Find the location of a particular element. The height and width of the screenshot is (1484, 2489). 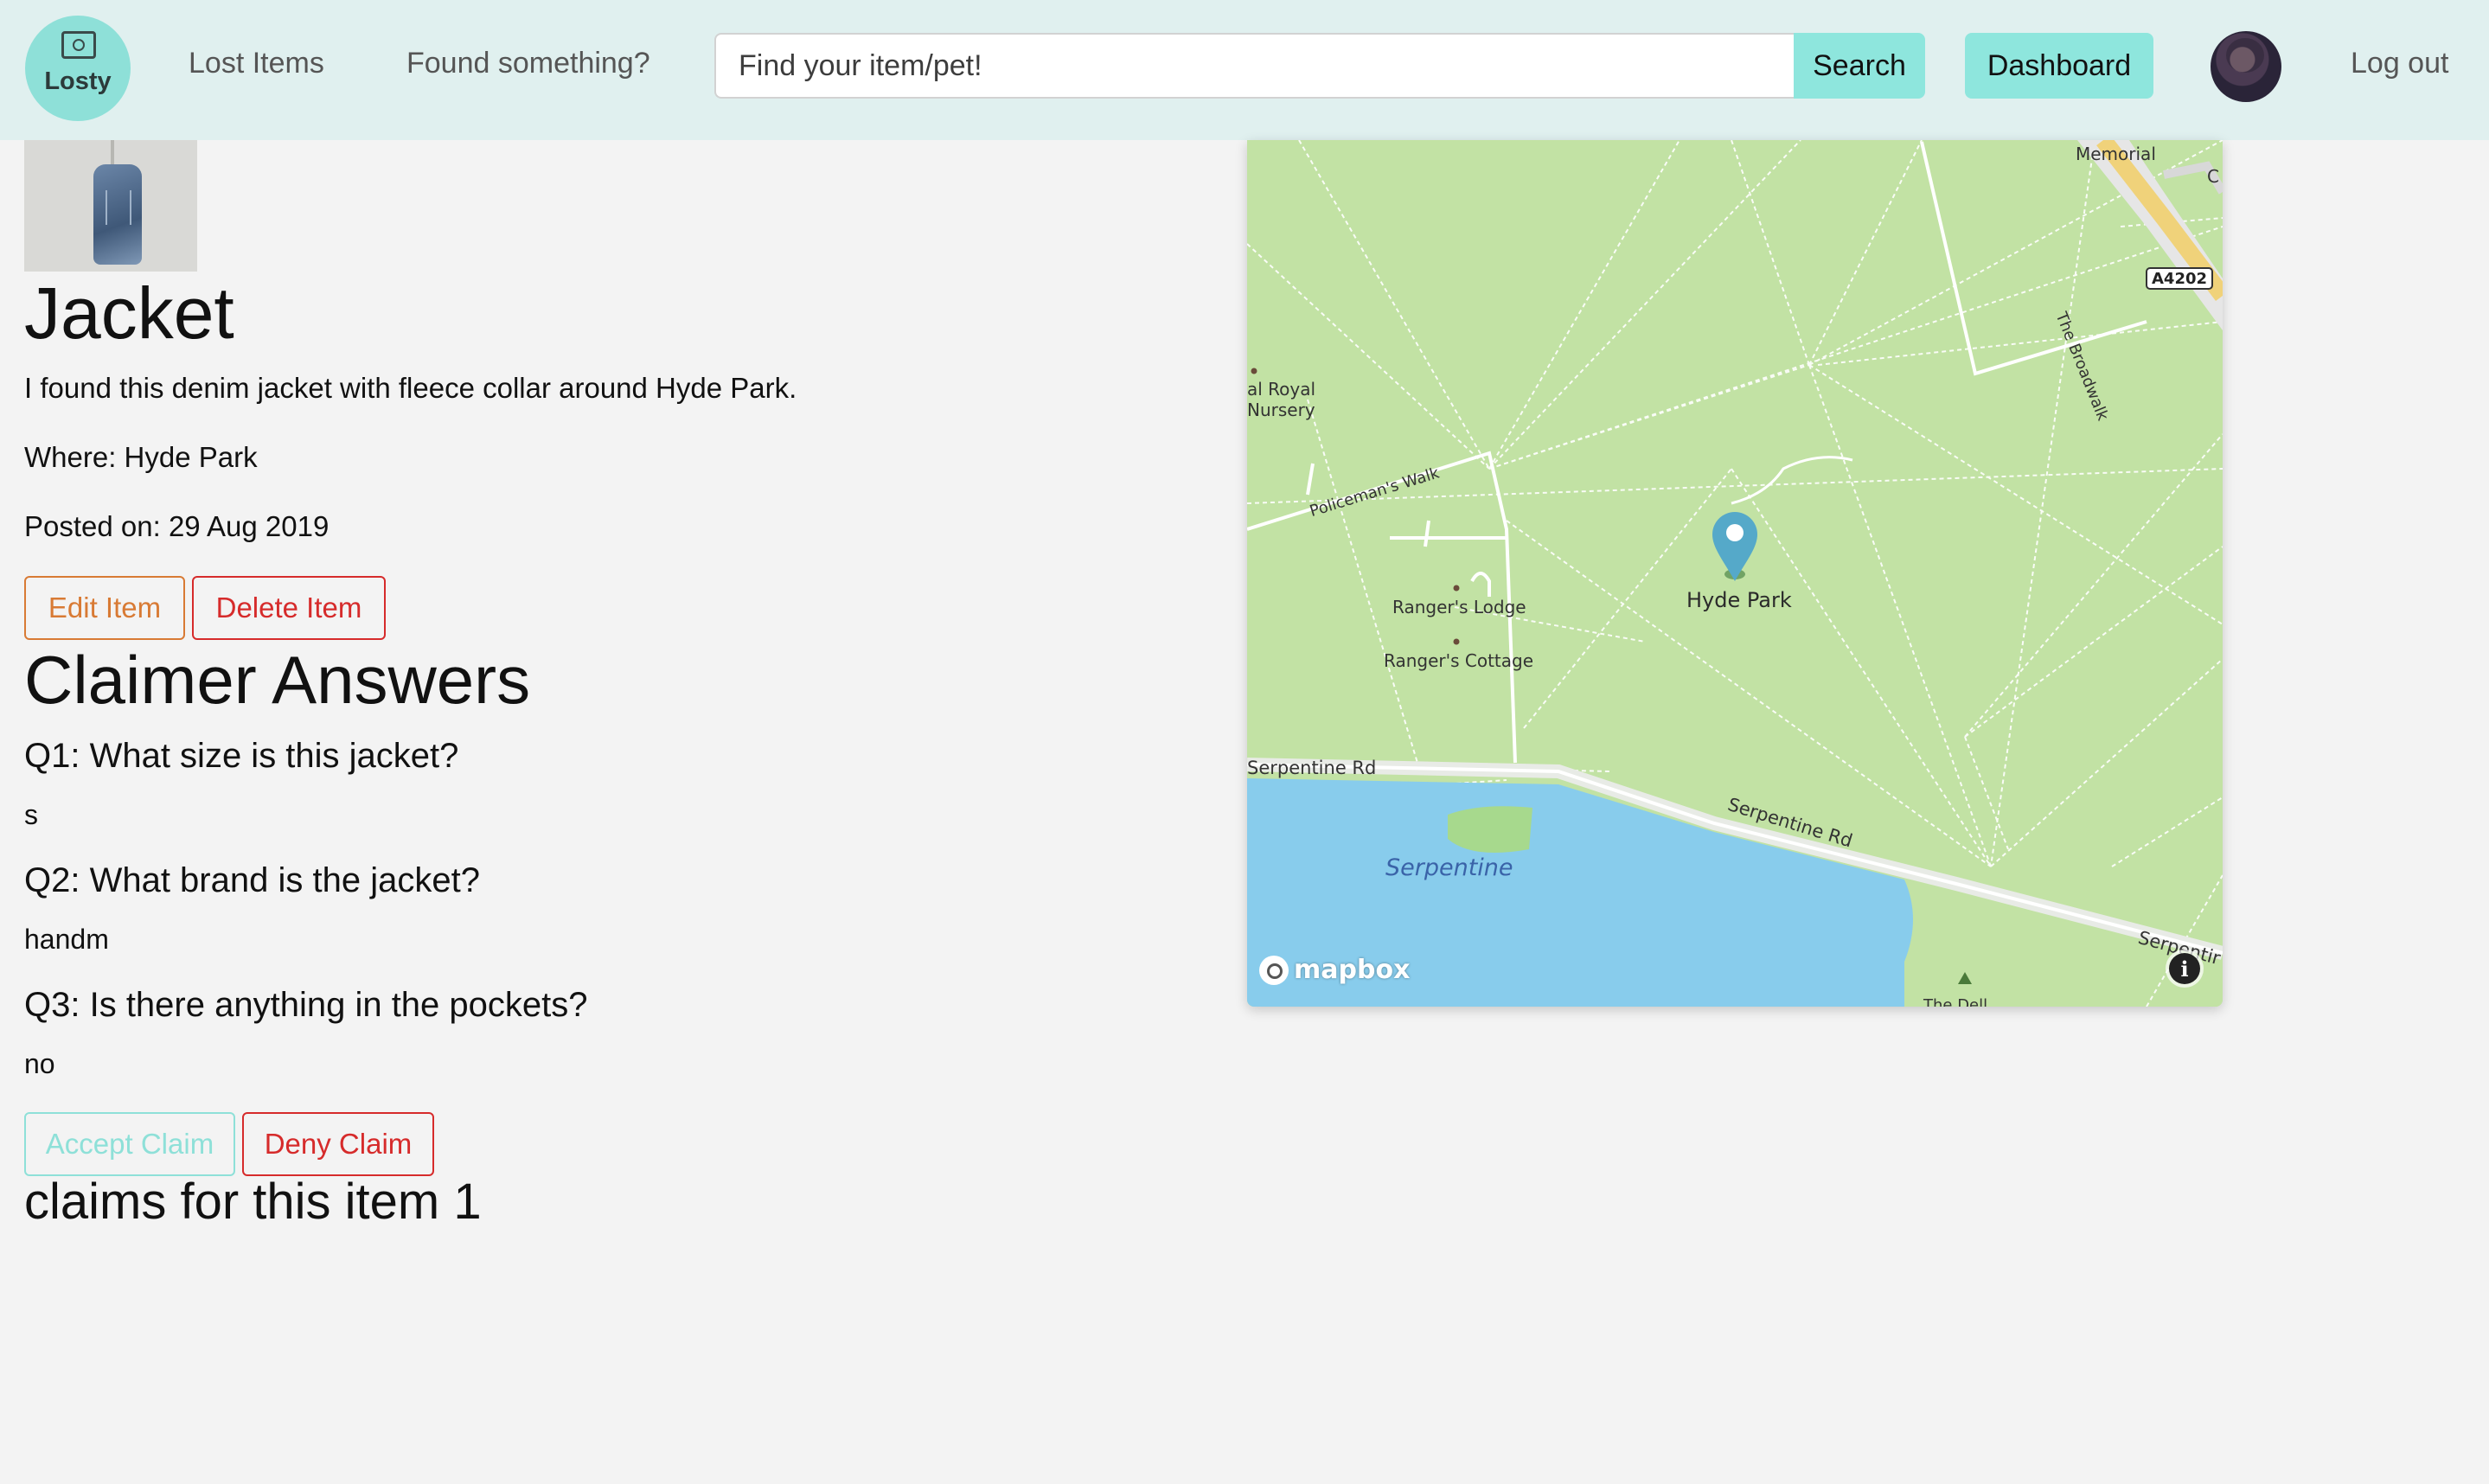

question-2: Q2: What brand is the jacket? is located at coordinates (252, 880).